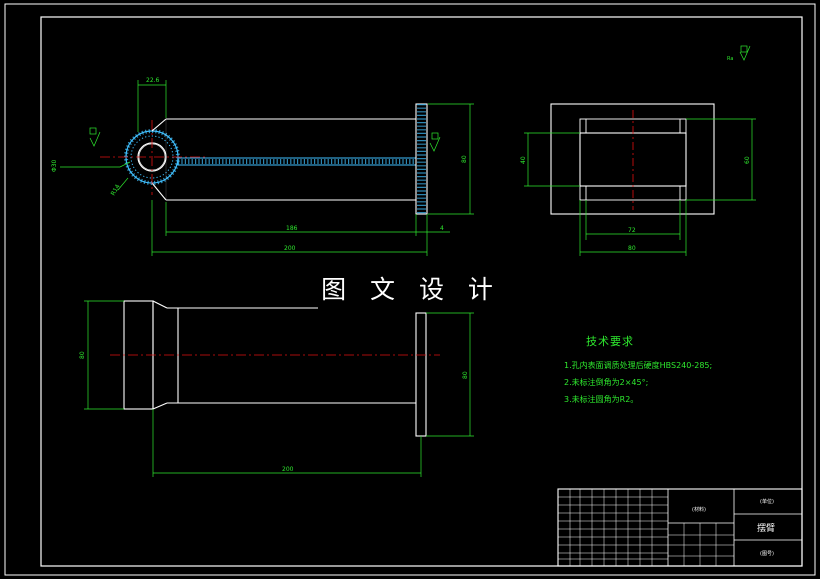 The image size is (820, 579). I want to click on dim-bottom-height-right: 80, so click(465, 375).